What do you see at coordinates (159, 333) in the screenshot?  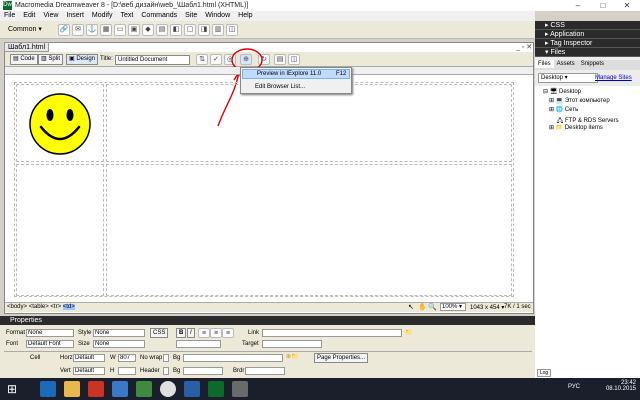 I see `css-button: CSS` at bounding box center [159, 333].